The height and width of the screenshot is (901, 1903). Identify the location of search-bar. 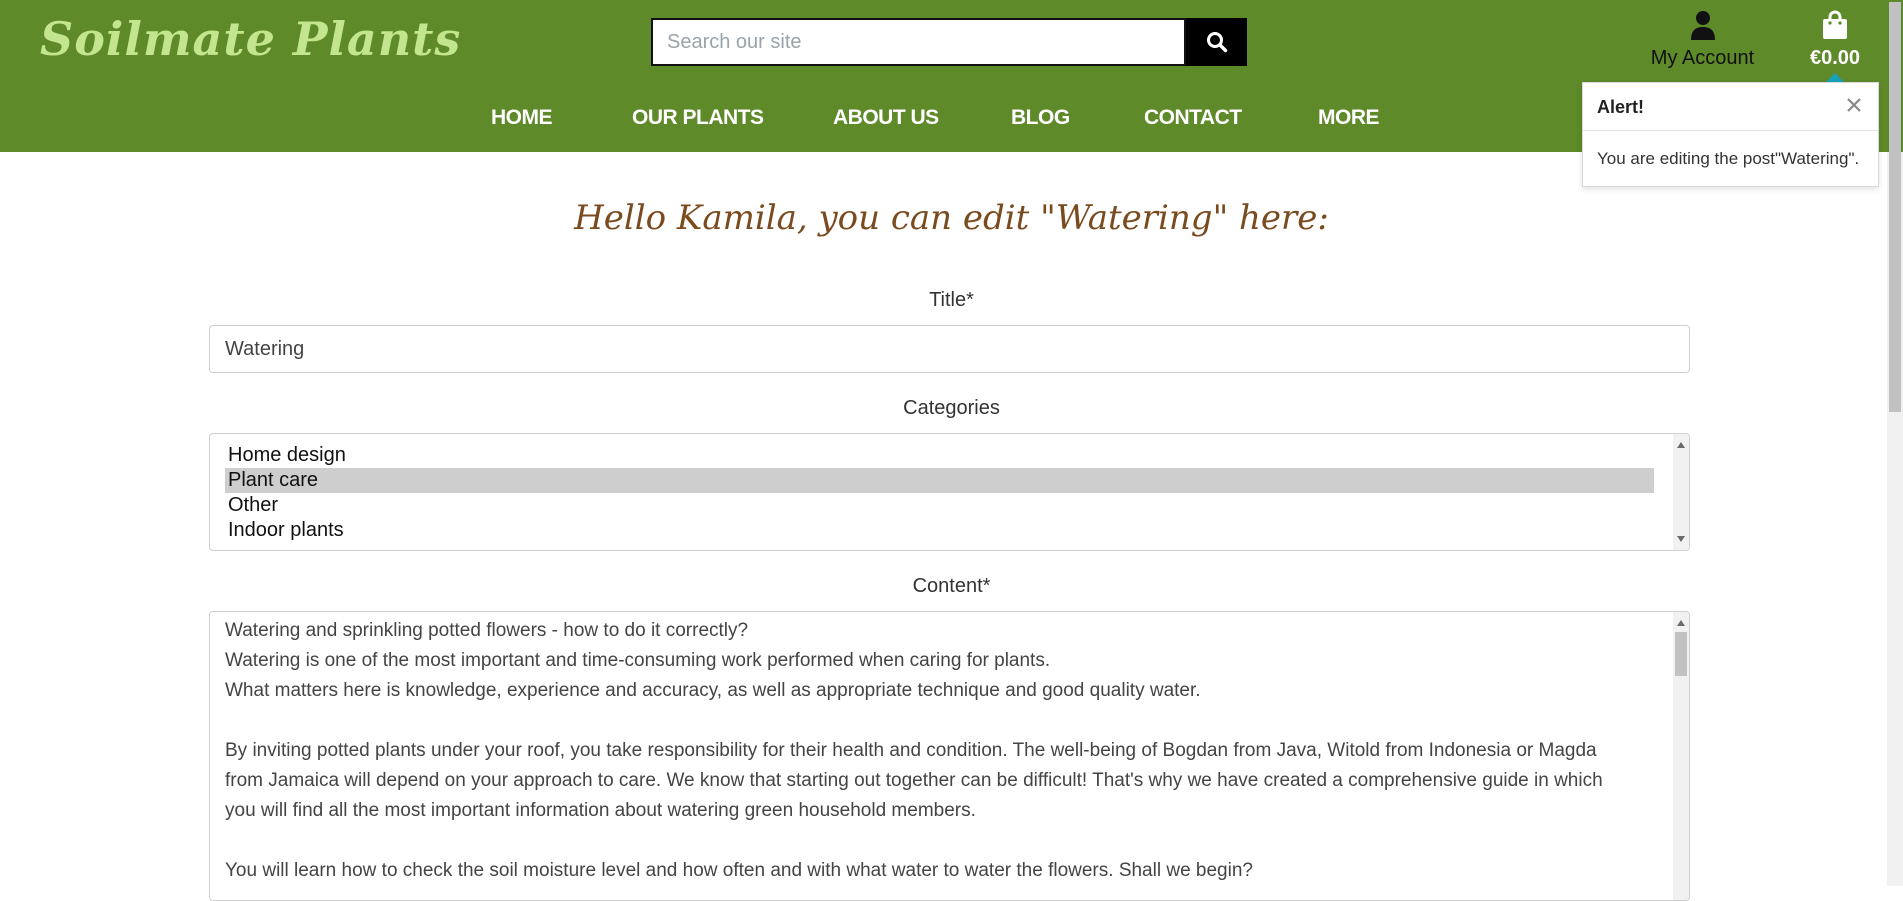
(949, 42).